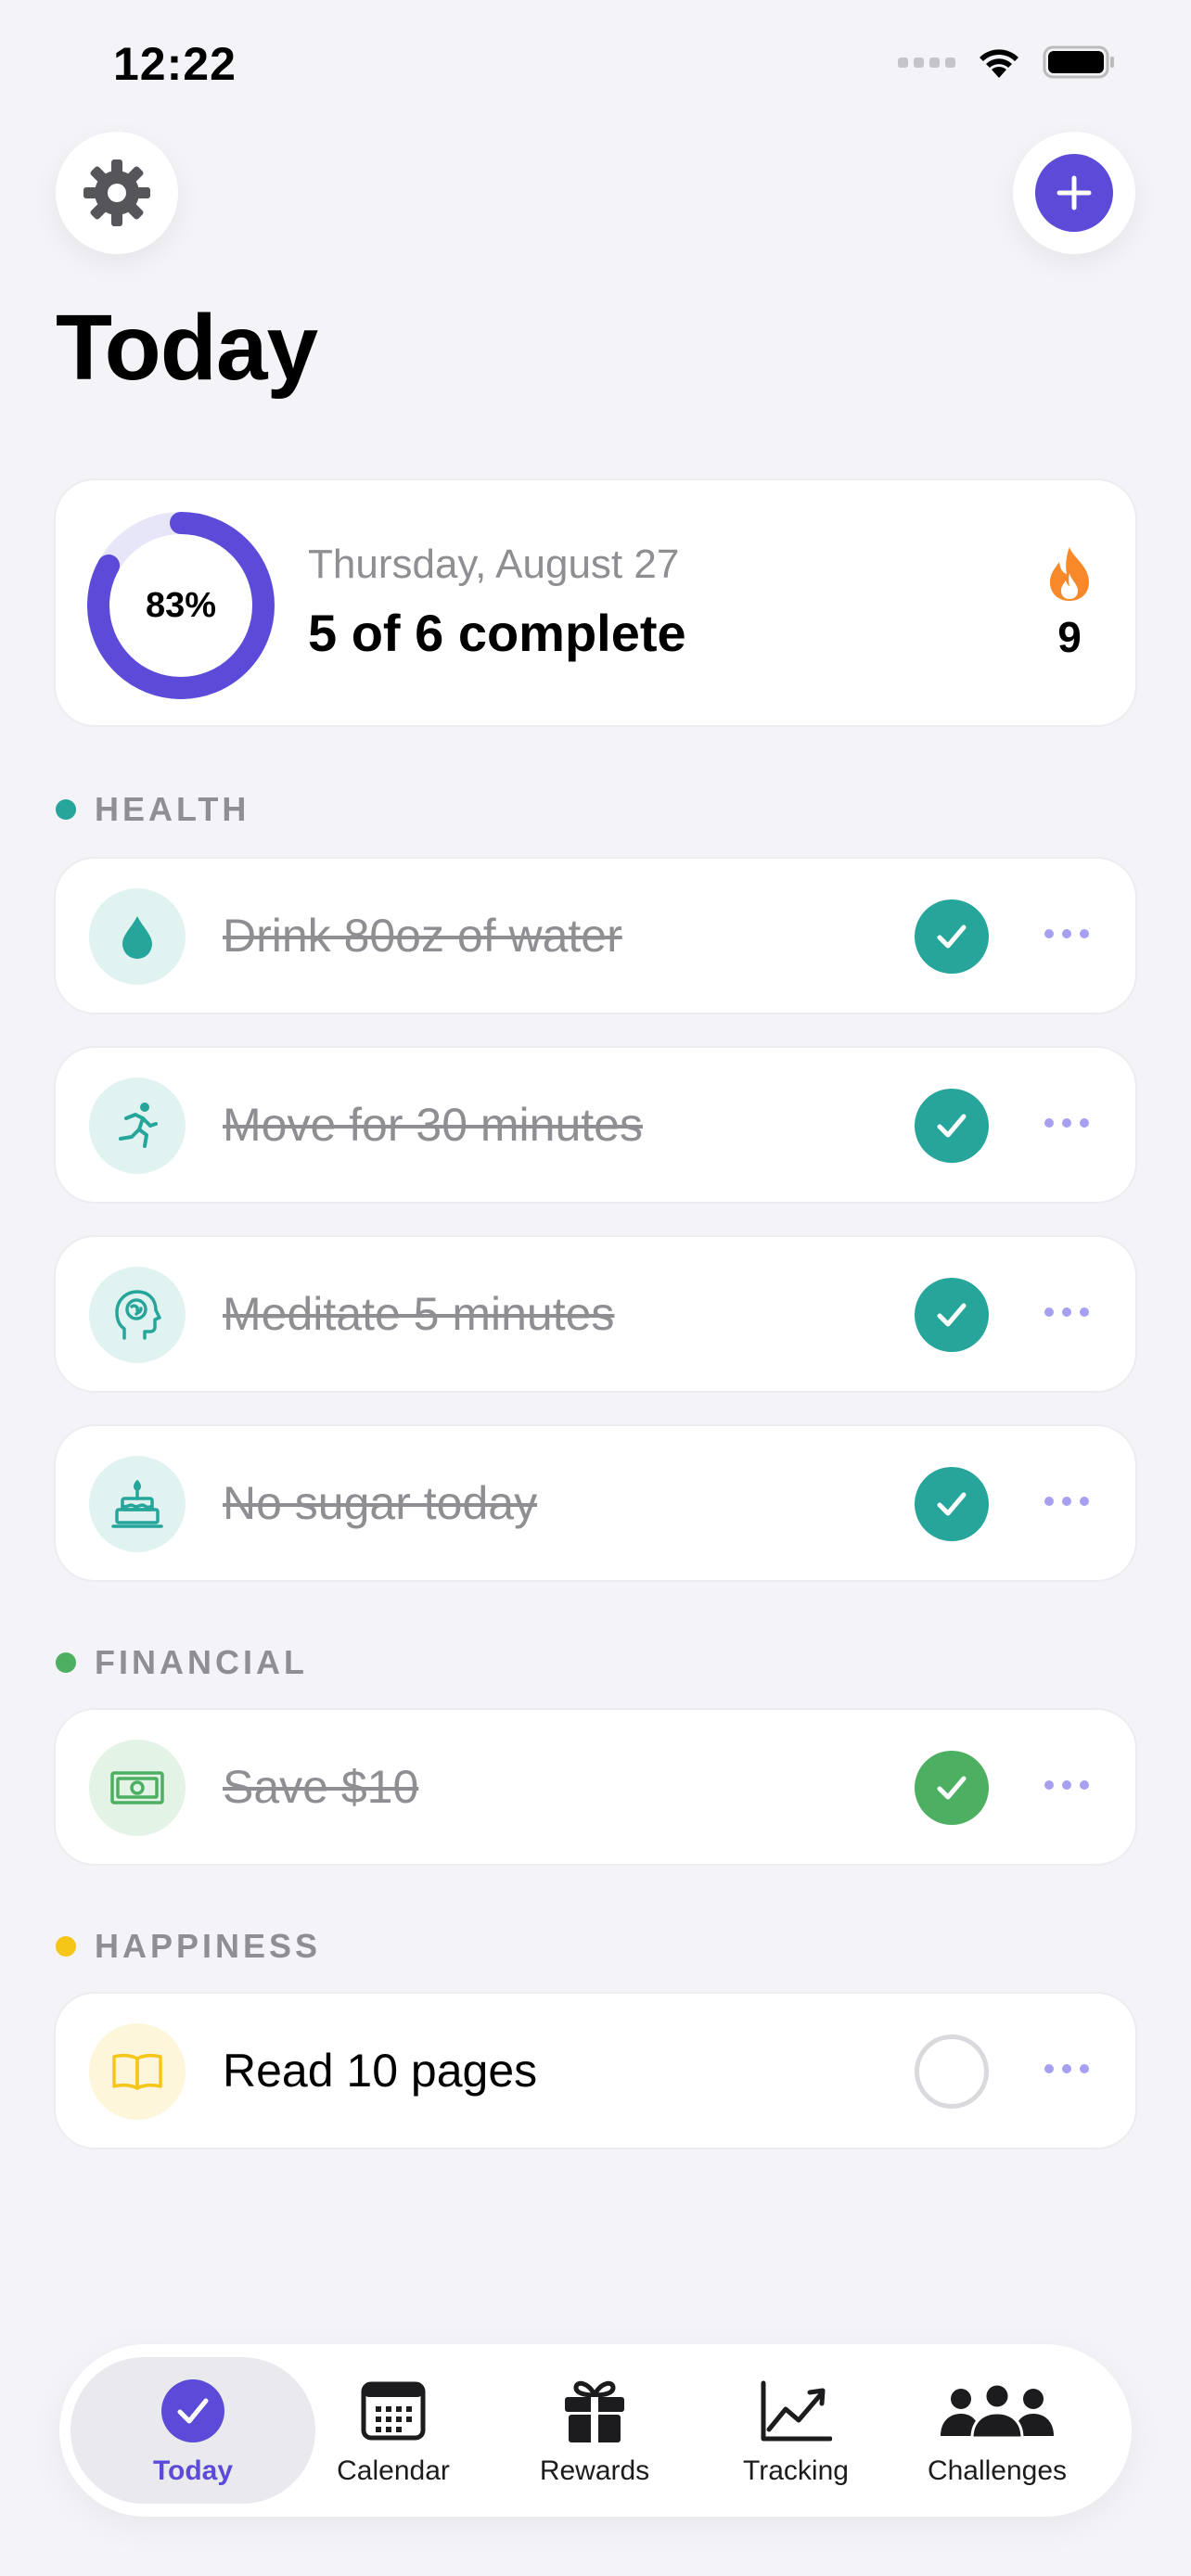  I want to click on tab-calendar: Calendar, so click(393, 2438).